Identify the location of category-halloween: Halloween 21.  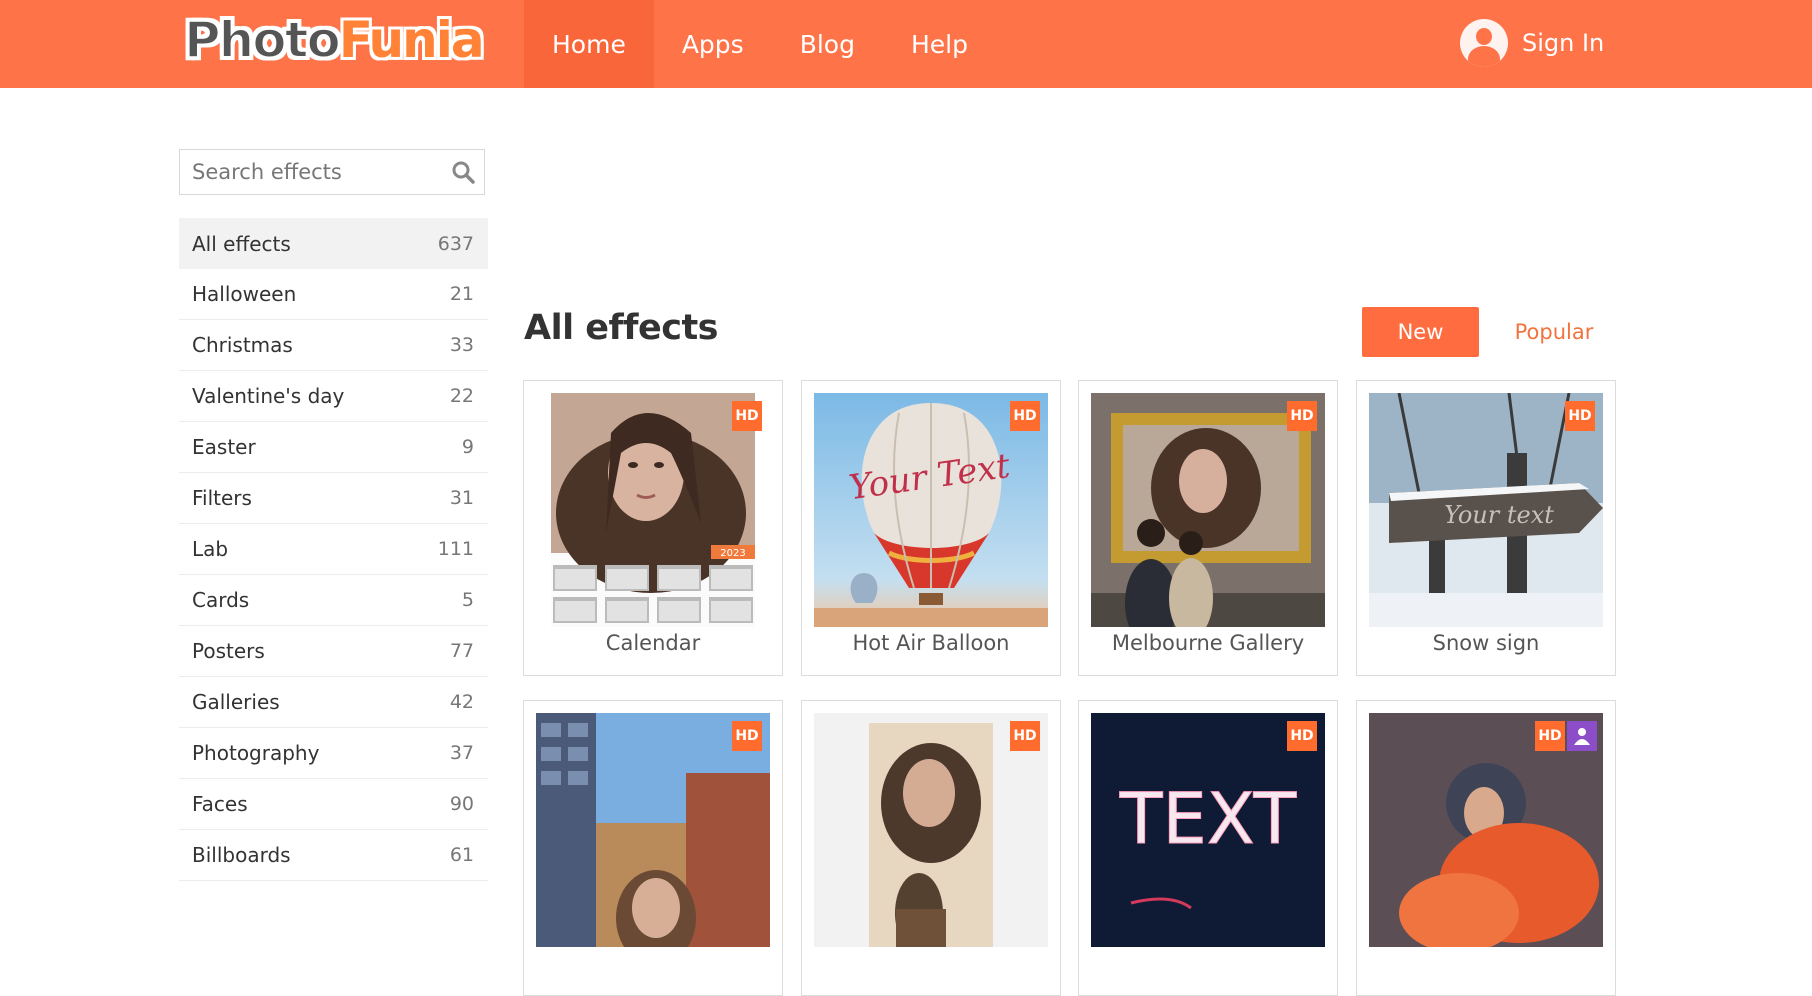
(333, 294).